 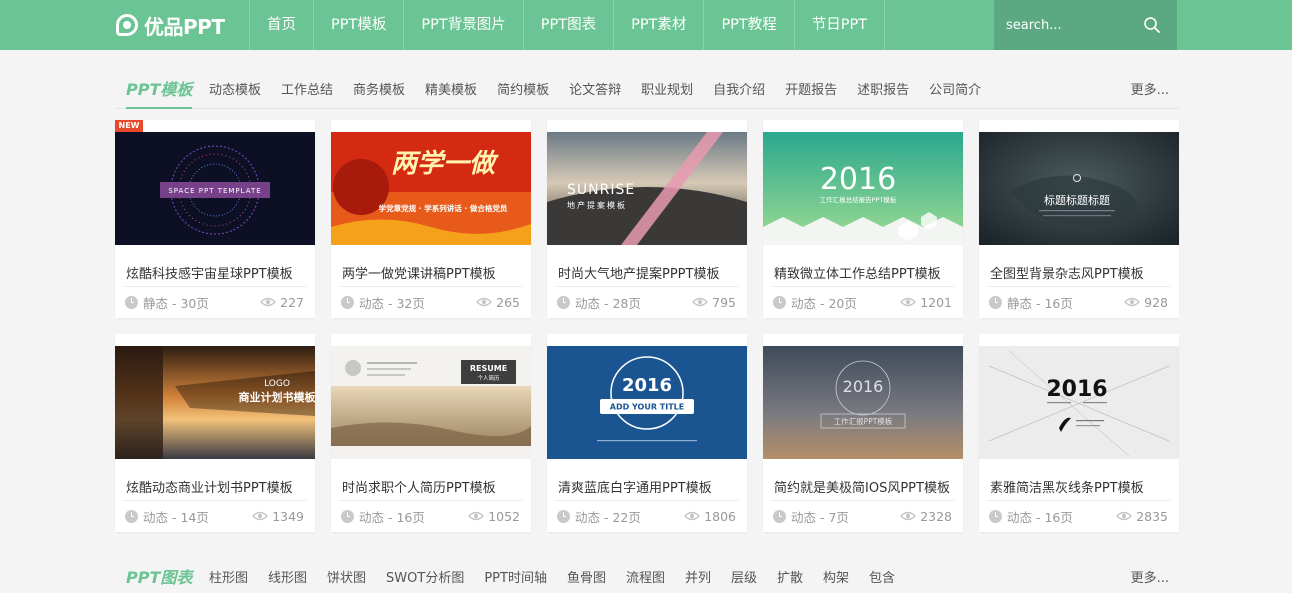 What do you see at coordinates (599, 516) in the screenshot?
I see `card-meta: 动态 - 22页` at bounding box center [599, 516].